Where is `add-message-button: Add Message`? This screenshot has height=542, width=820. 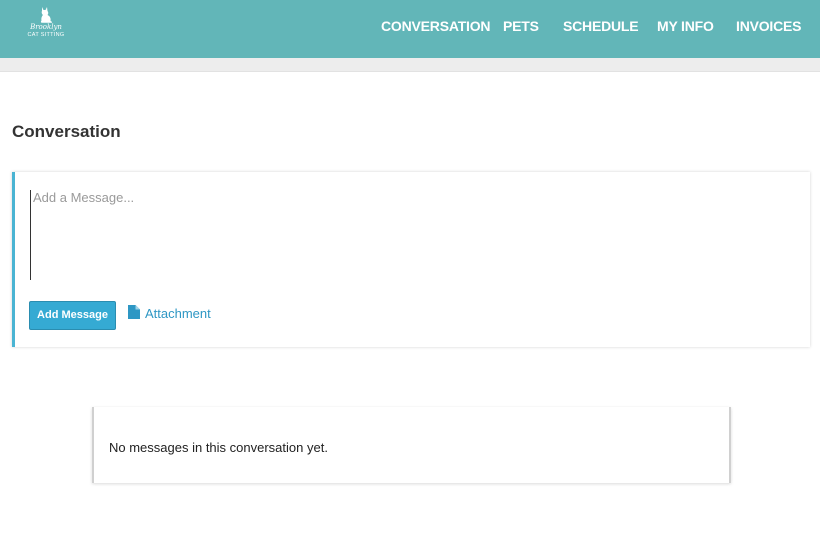 add-message-button: Add Message is located at coordinates (72, 315).